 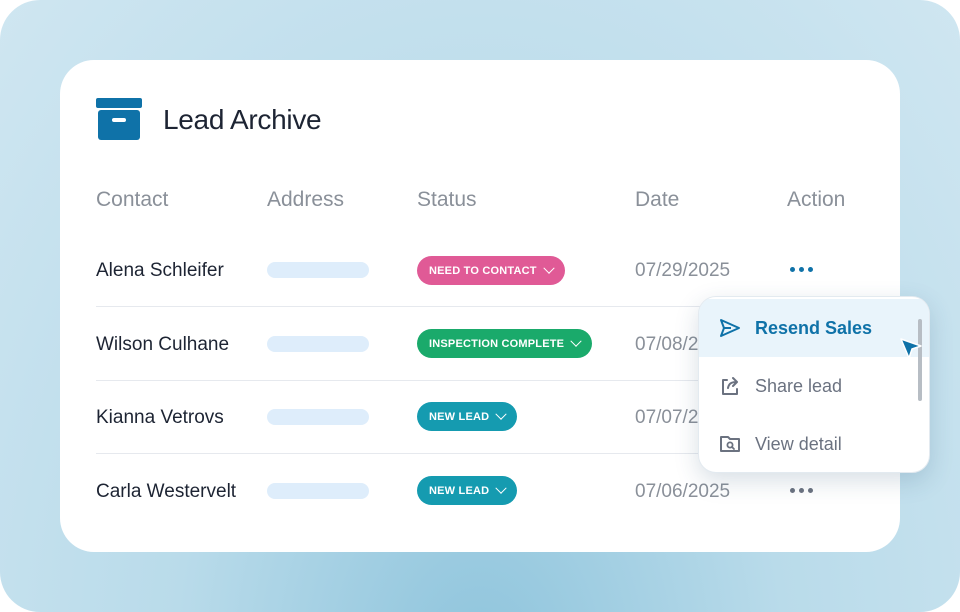 What do you see at coordinates (119, 120) in the screenshot?
I see `archive-box-icon` at bounding box center [119, 120].